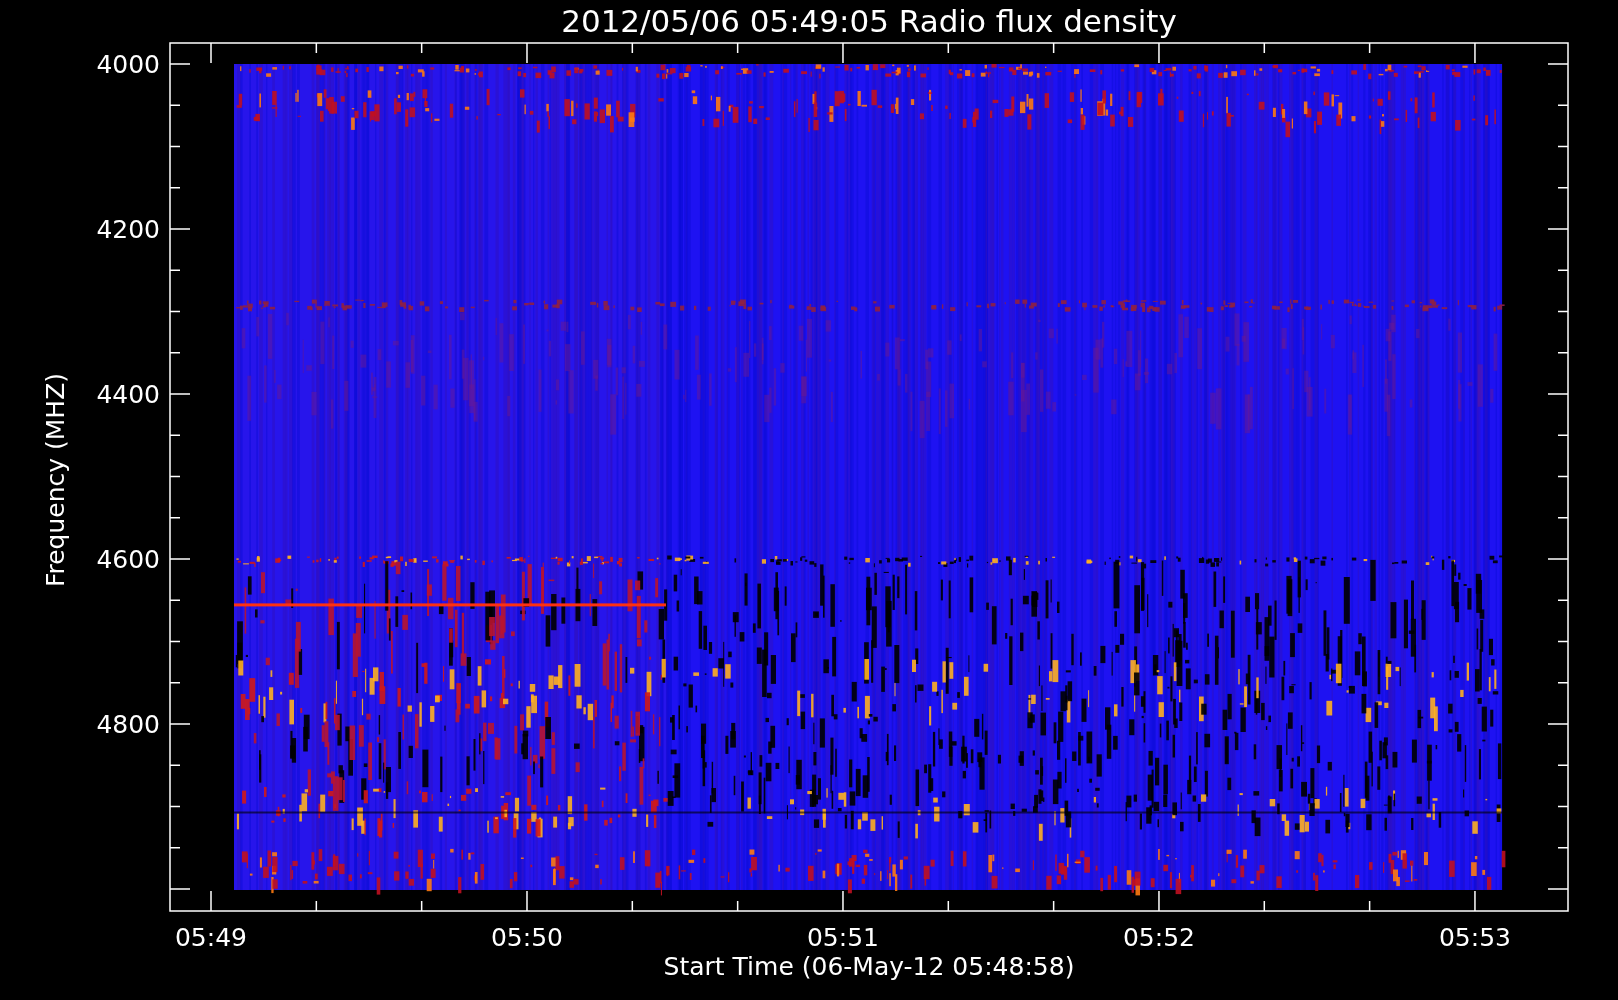 The height and width of the screenshot is (1000, 1618). What do you see at coordinates (527, 937) in the screenshot?
I see `axis-tick-label: 05:50` at bounding box center [527, 937].